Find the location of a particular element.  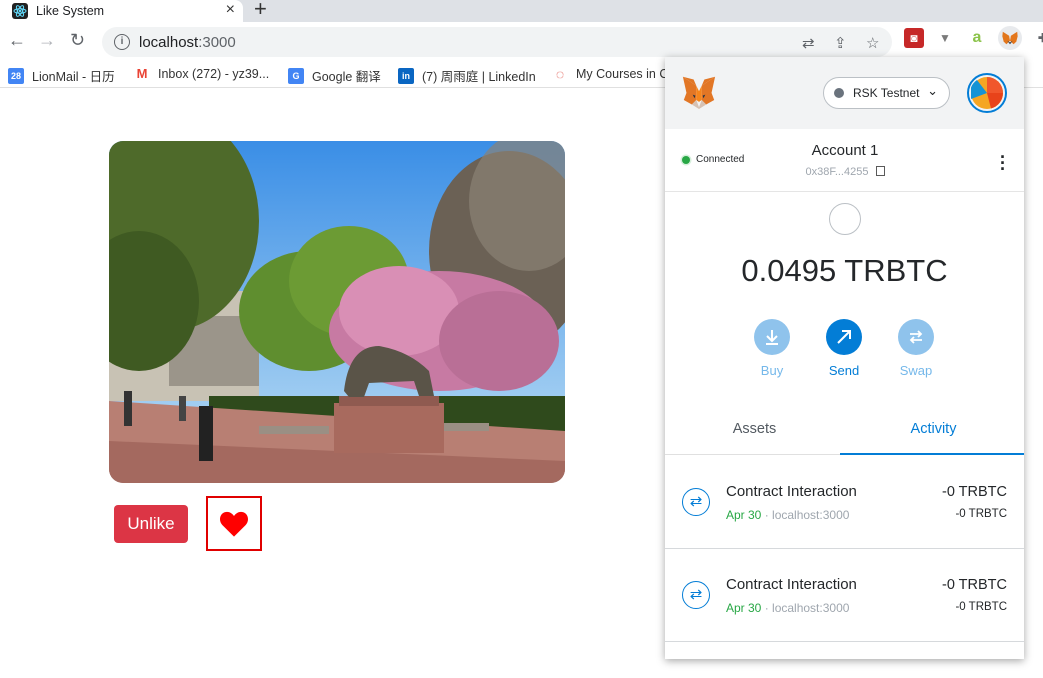

asset-activity-tabs: Assets Activity is located at coordinates (844, 432).